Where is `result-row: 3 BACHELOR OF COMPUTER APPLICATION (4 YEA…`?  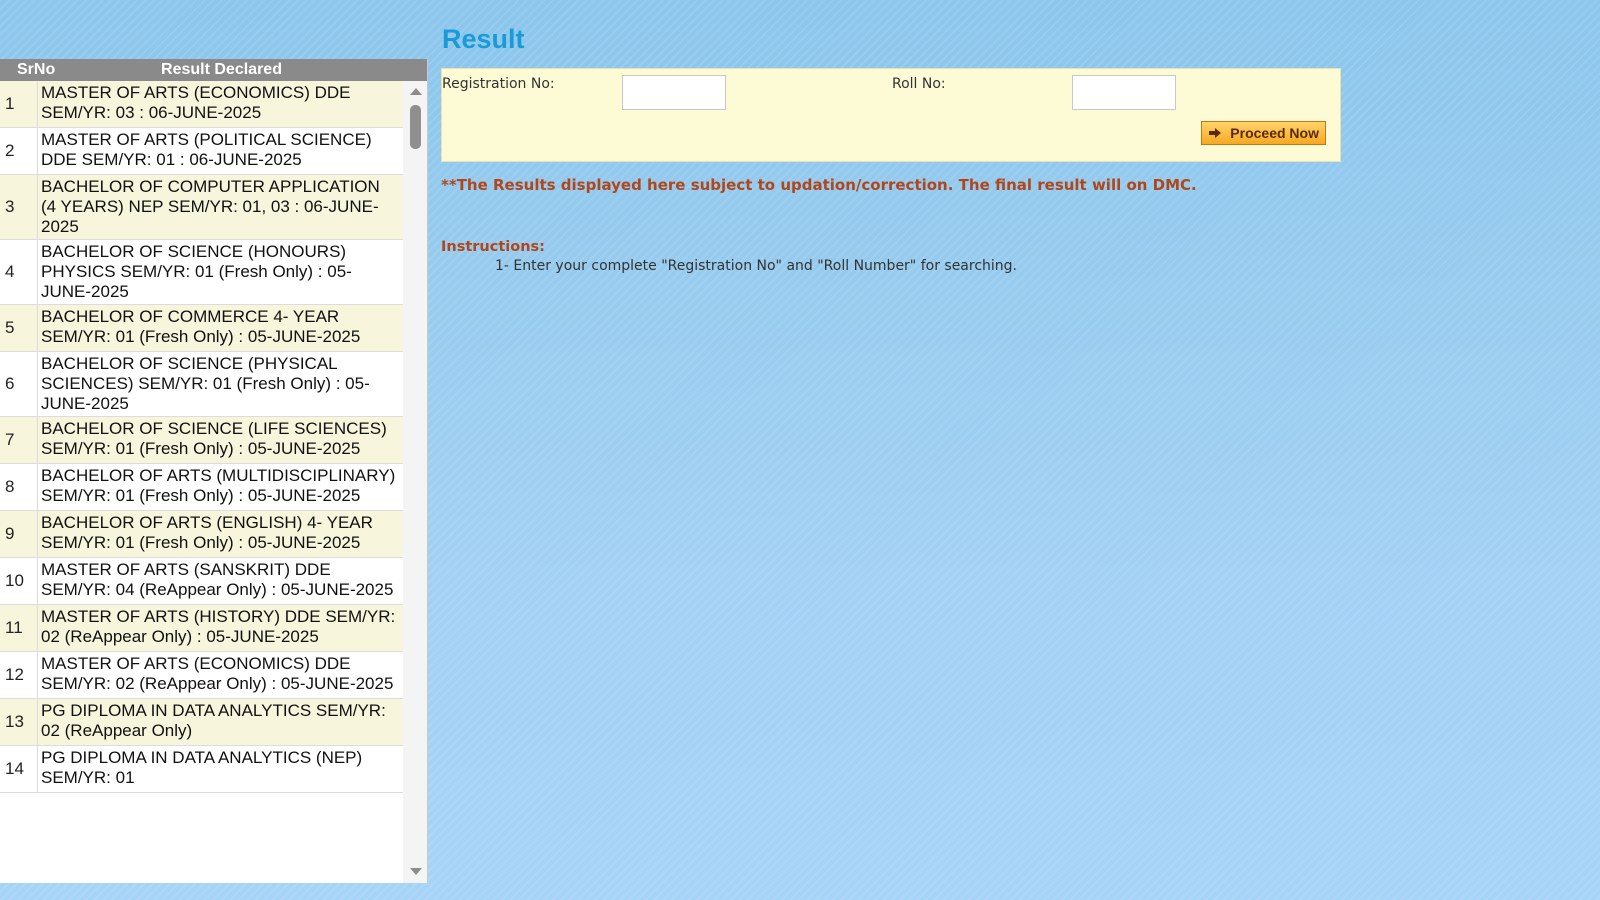 result-row: 3 BACHELOR OF COMPUTER APPLICATION (4 YEA… is located at coordinates (201, 207).